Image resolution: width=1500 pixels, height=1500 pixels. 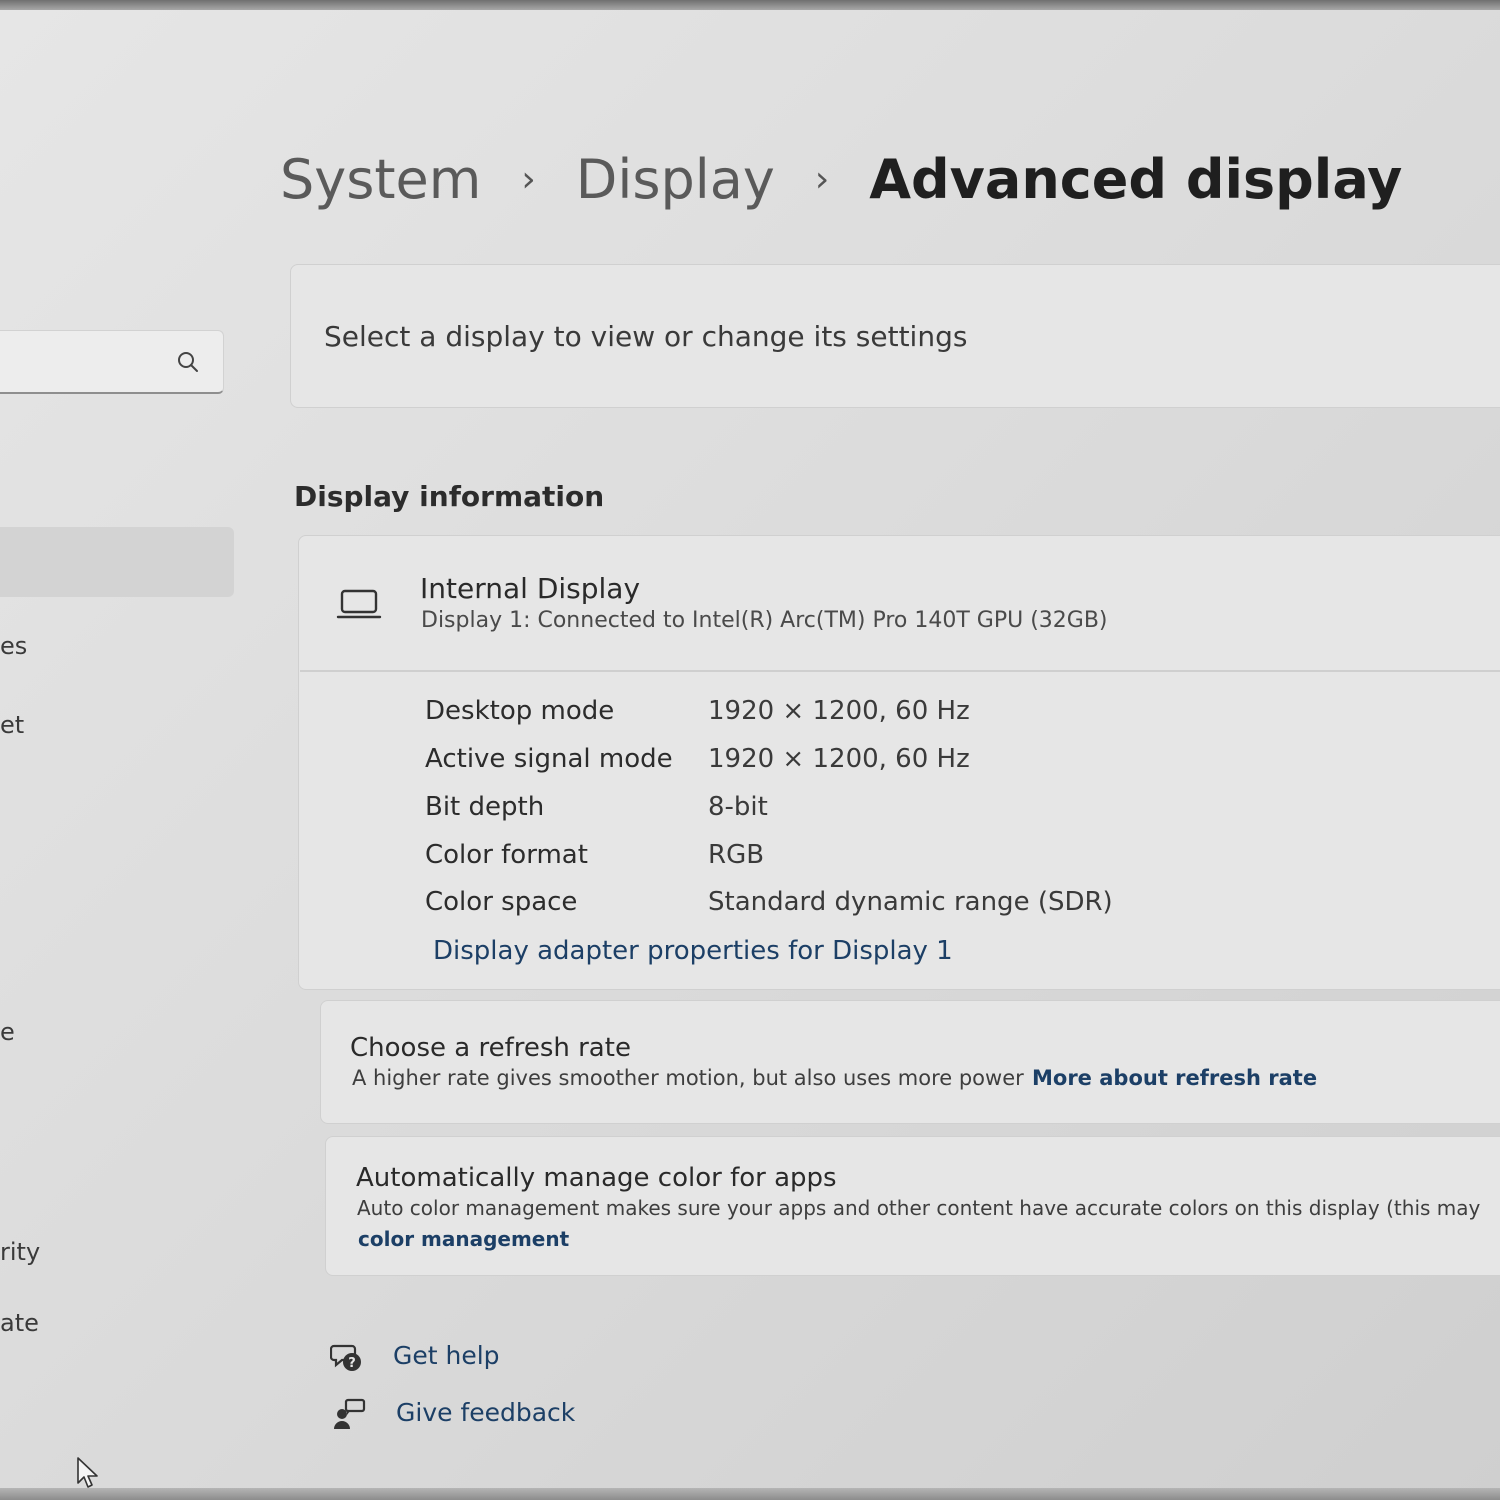 I want to click on screen-bezel-bottom, so click(x=750, y=1494).